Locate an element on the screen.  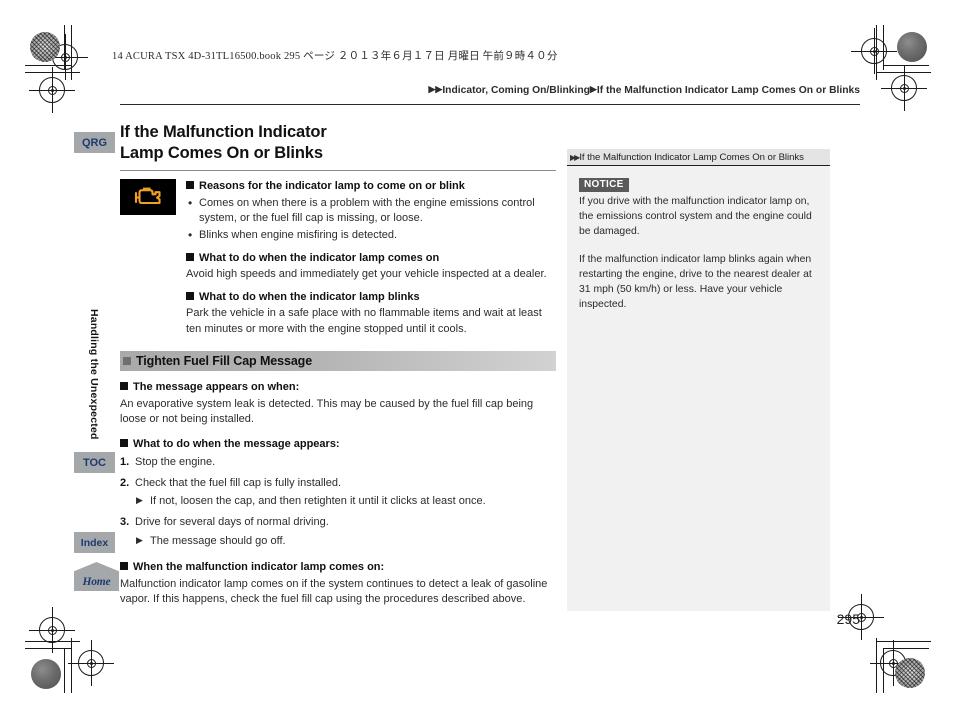
registration-mark-bottom-left is located at coordinates (91, 663).